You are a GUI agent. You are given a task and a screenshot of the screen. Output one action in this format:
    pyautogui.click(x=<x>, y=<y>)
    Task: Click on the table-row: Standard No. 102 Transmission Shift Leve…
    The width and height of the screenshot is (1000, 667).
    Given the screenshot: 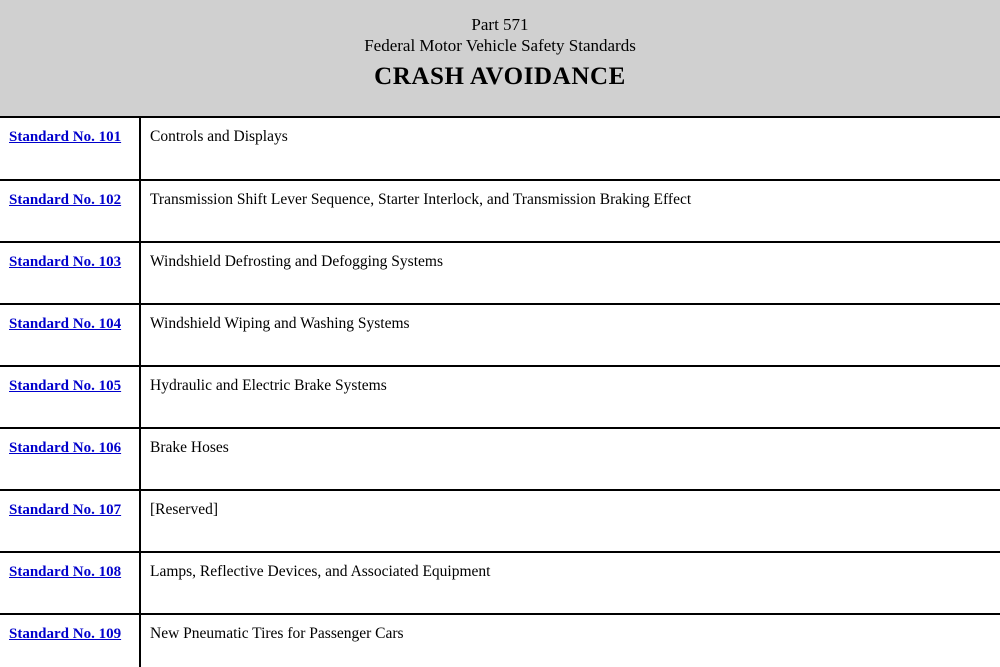 What is the action you would take?
    pyautogui.click(x=500, y=211)
    